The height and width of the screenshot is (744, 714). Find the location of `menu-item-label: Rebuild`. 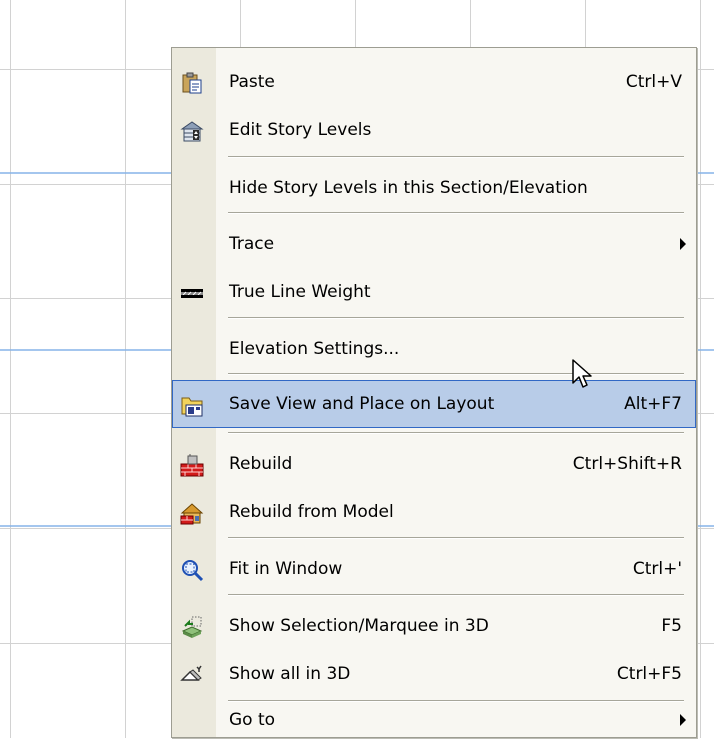

menu-item-label: Rebuild is located at coordinates (261, 464).